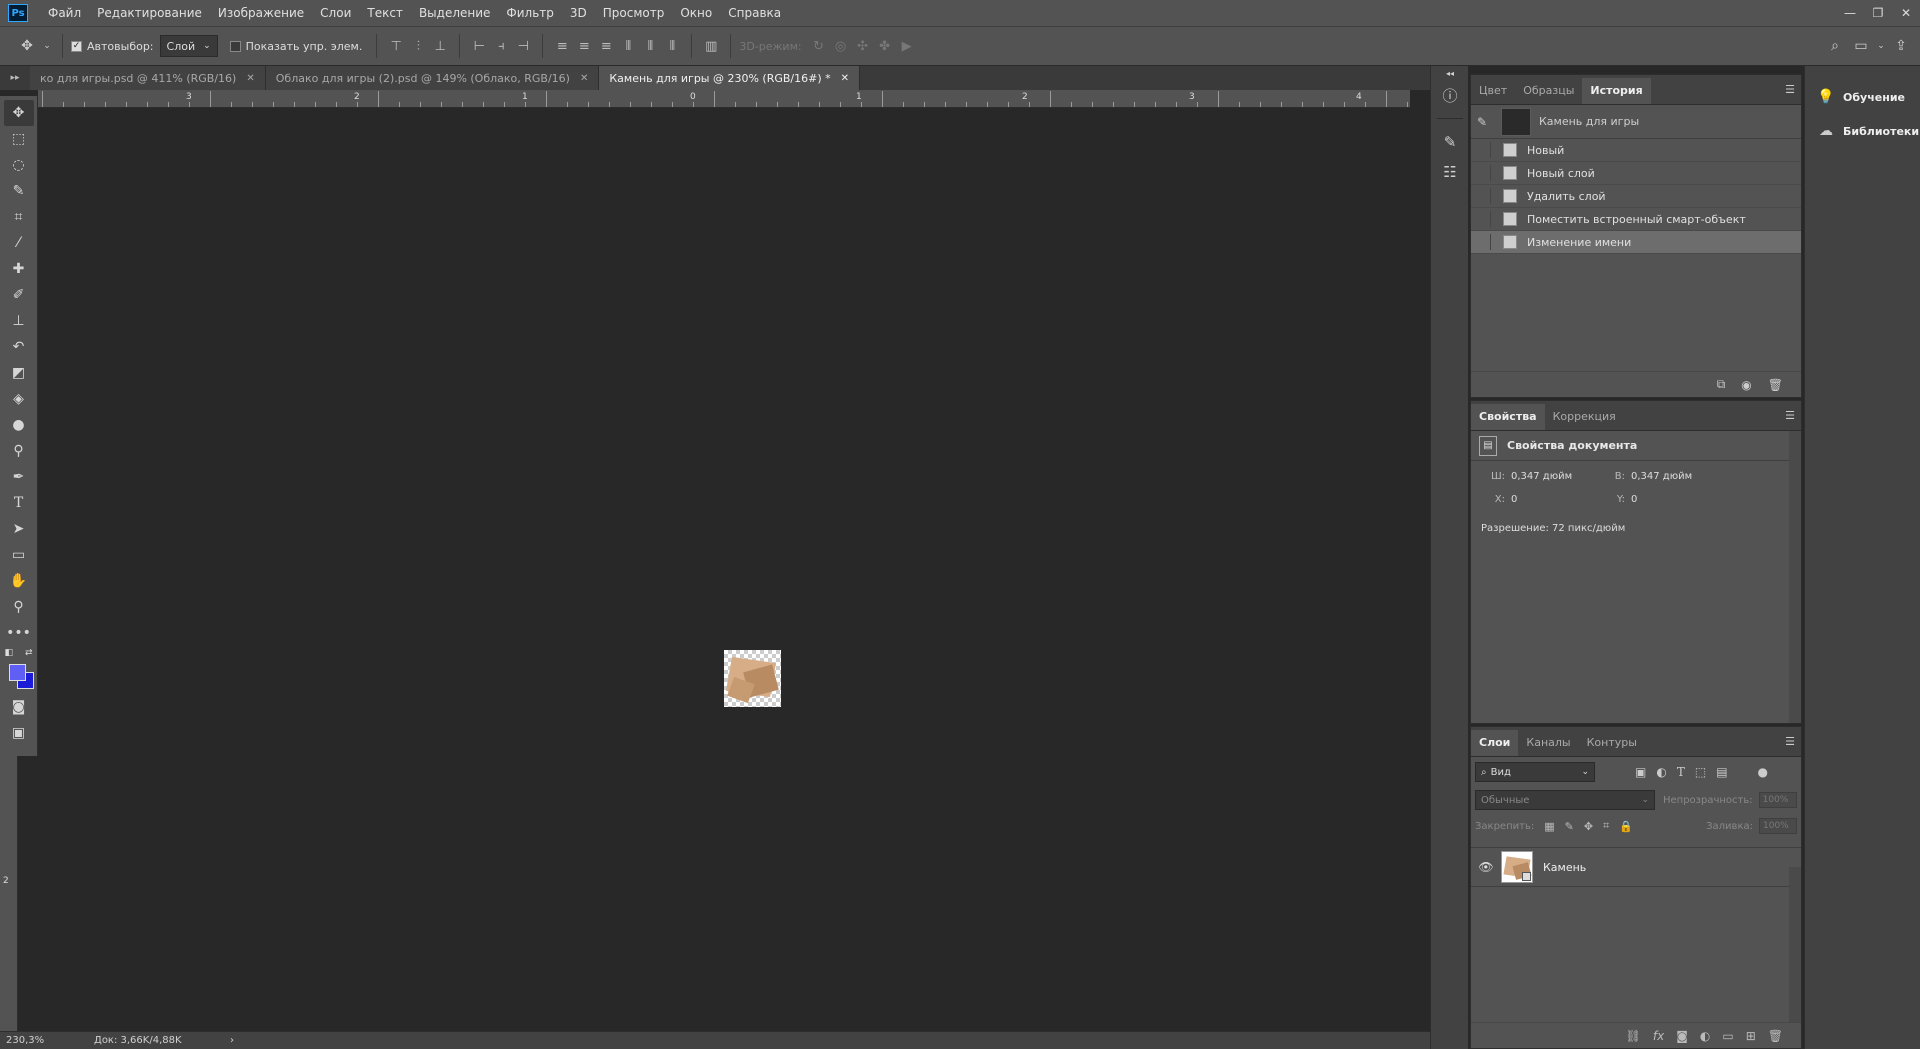 This screenshot has height=1049, width=1920. I want to click on eraser-tool-icon: ◩, so click(19, 373).